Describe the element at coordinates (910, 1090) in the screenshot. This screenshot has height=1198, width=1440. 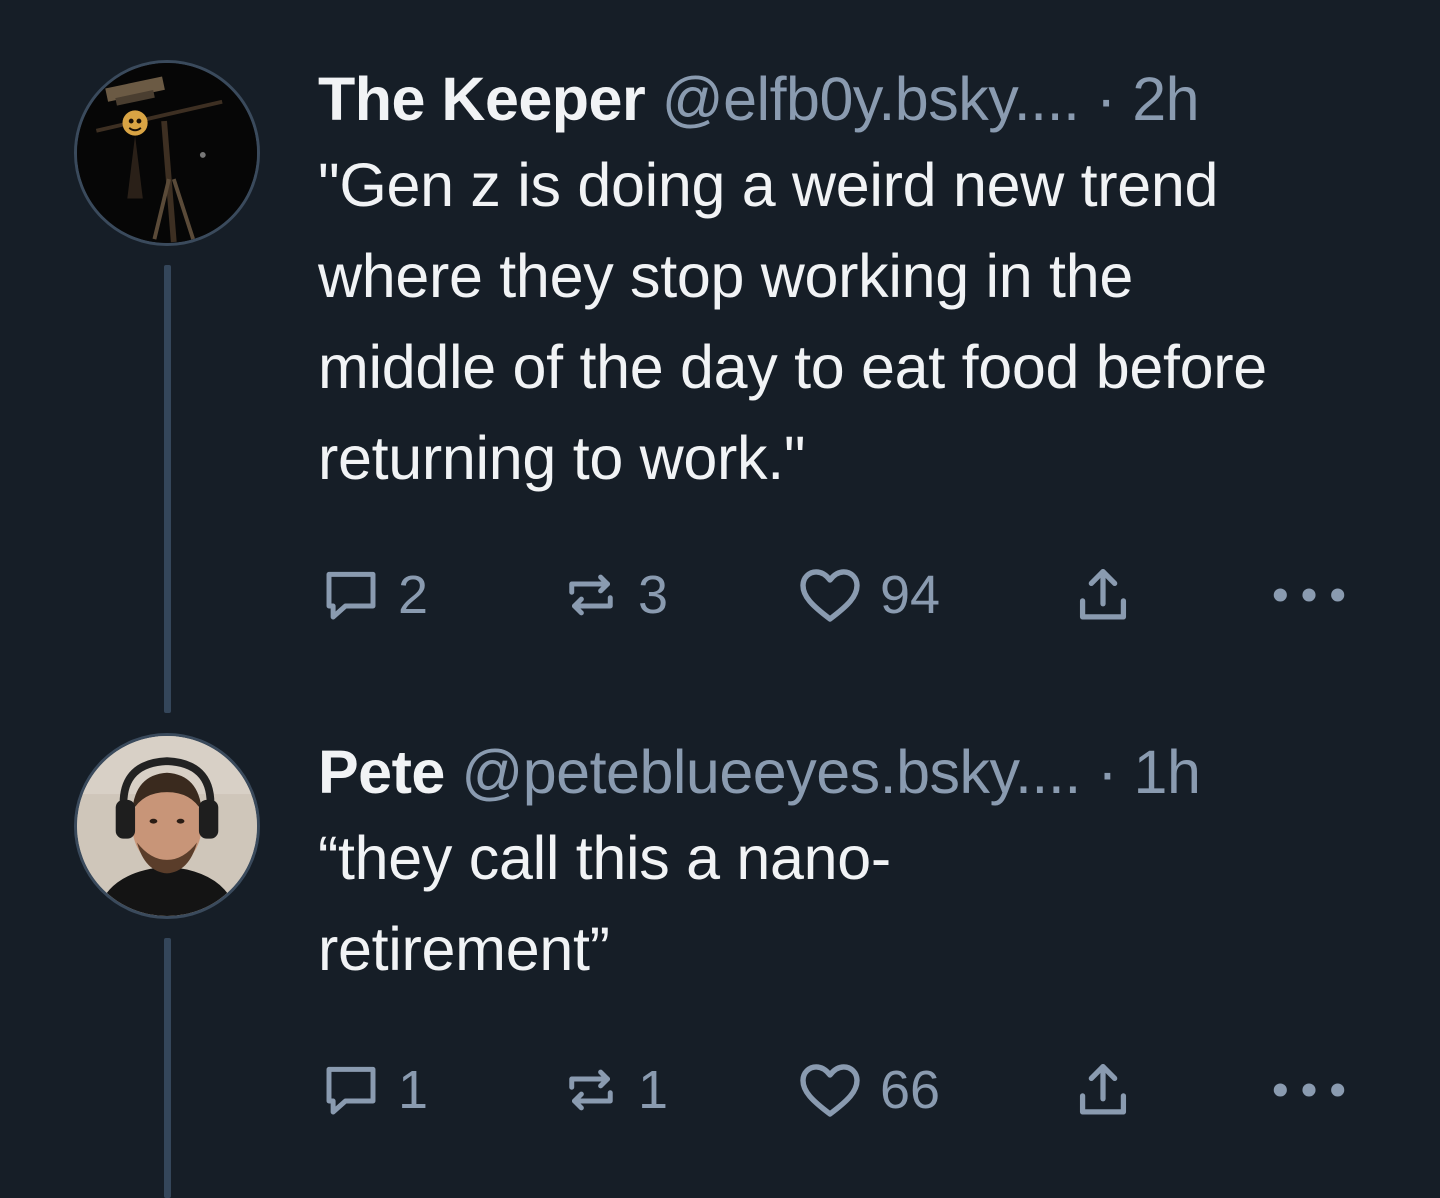
I see `like-count: 66` at that location.